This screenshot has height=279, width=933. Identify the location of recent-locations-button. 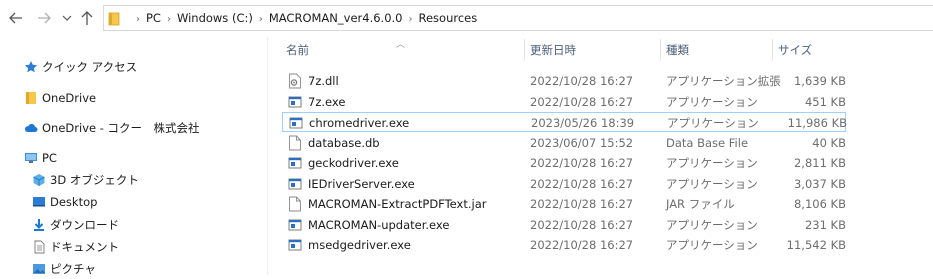
(68, 18).